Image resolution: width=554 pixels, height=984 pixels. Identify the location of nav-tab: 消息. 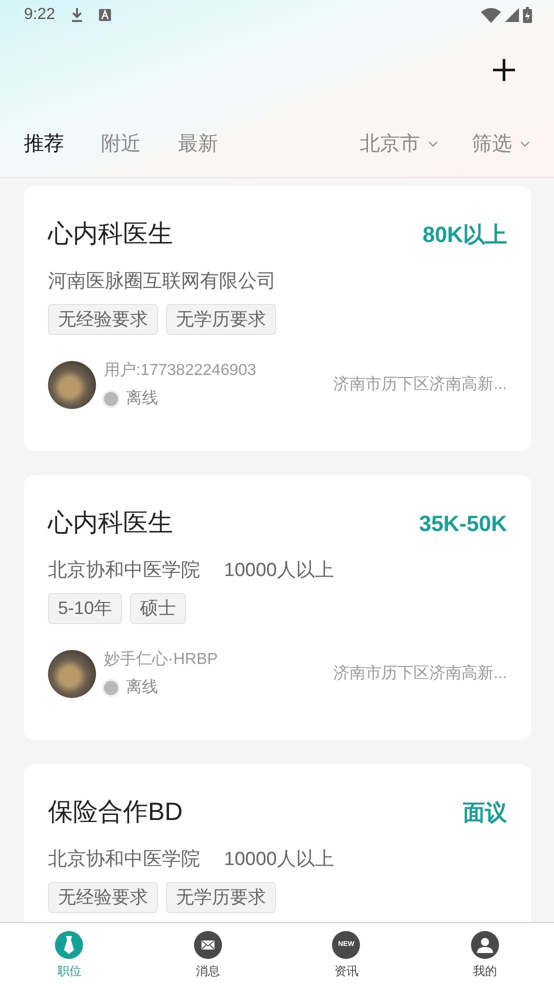
(208, 953).